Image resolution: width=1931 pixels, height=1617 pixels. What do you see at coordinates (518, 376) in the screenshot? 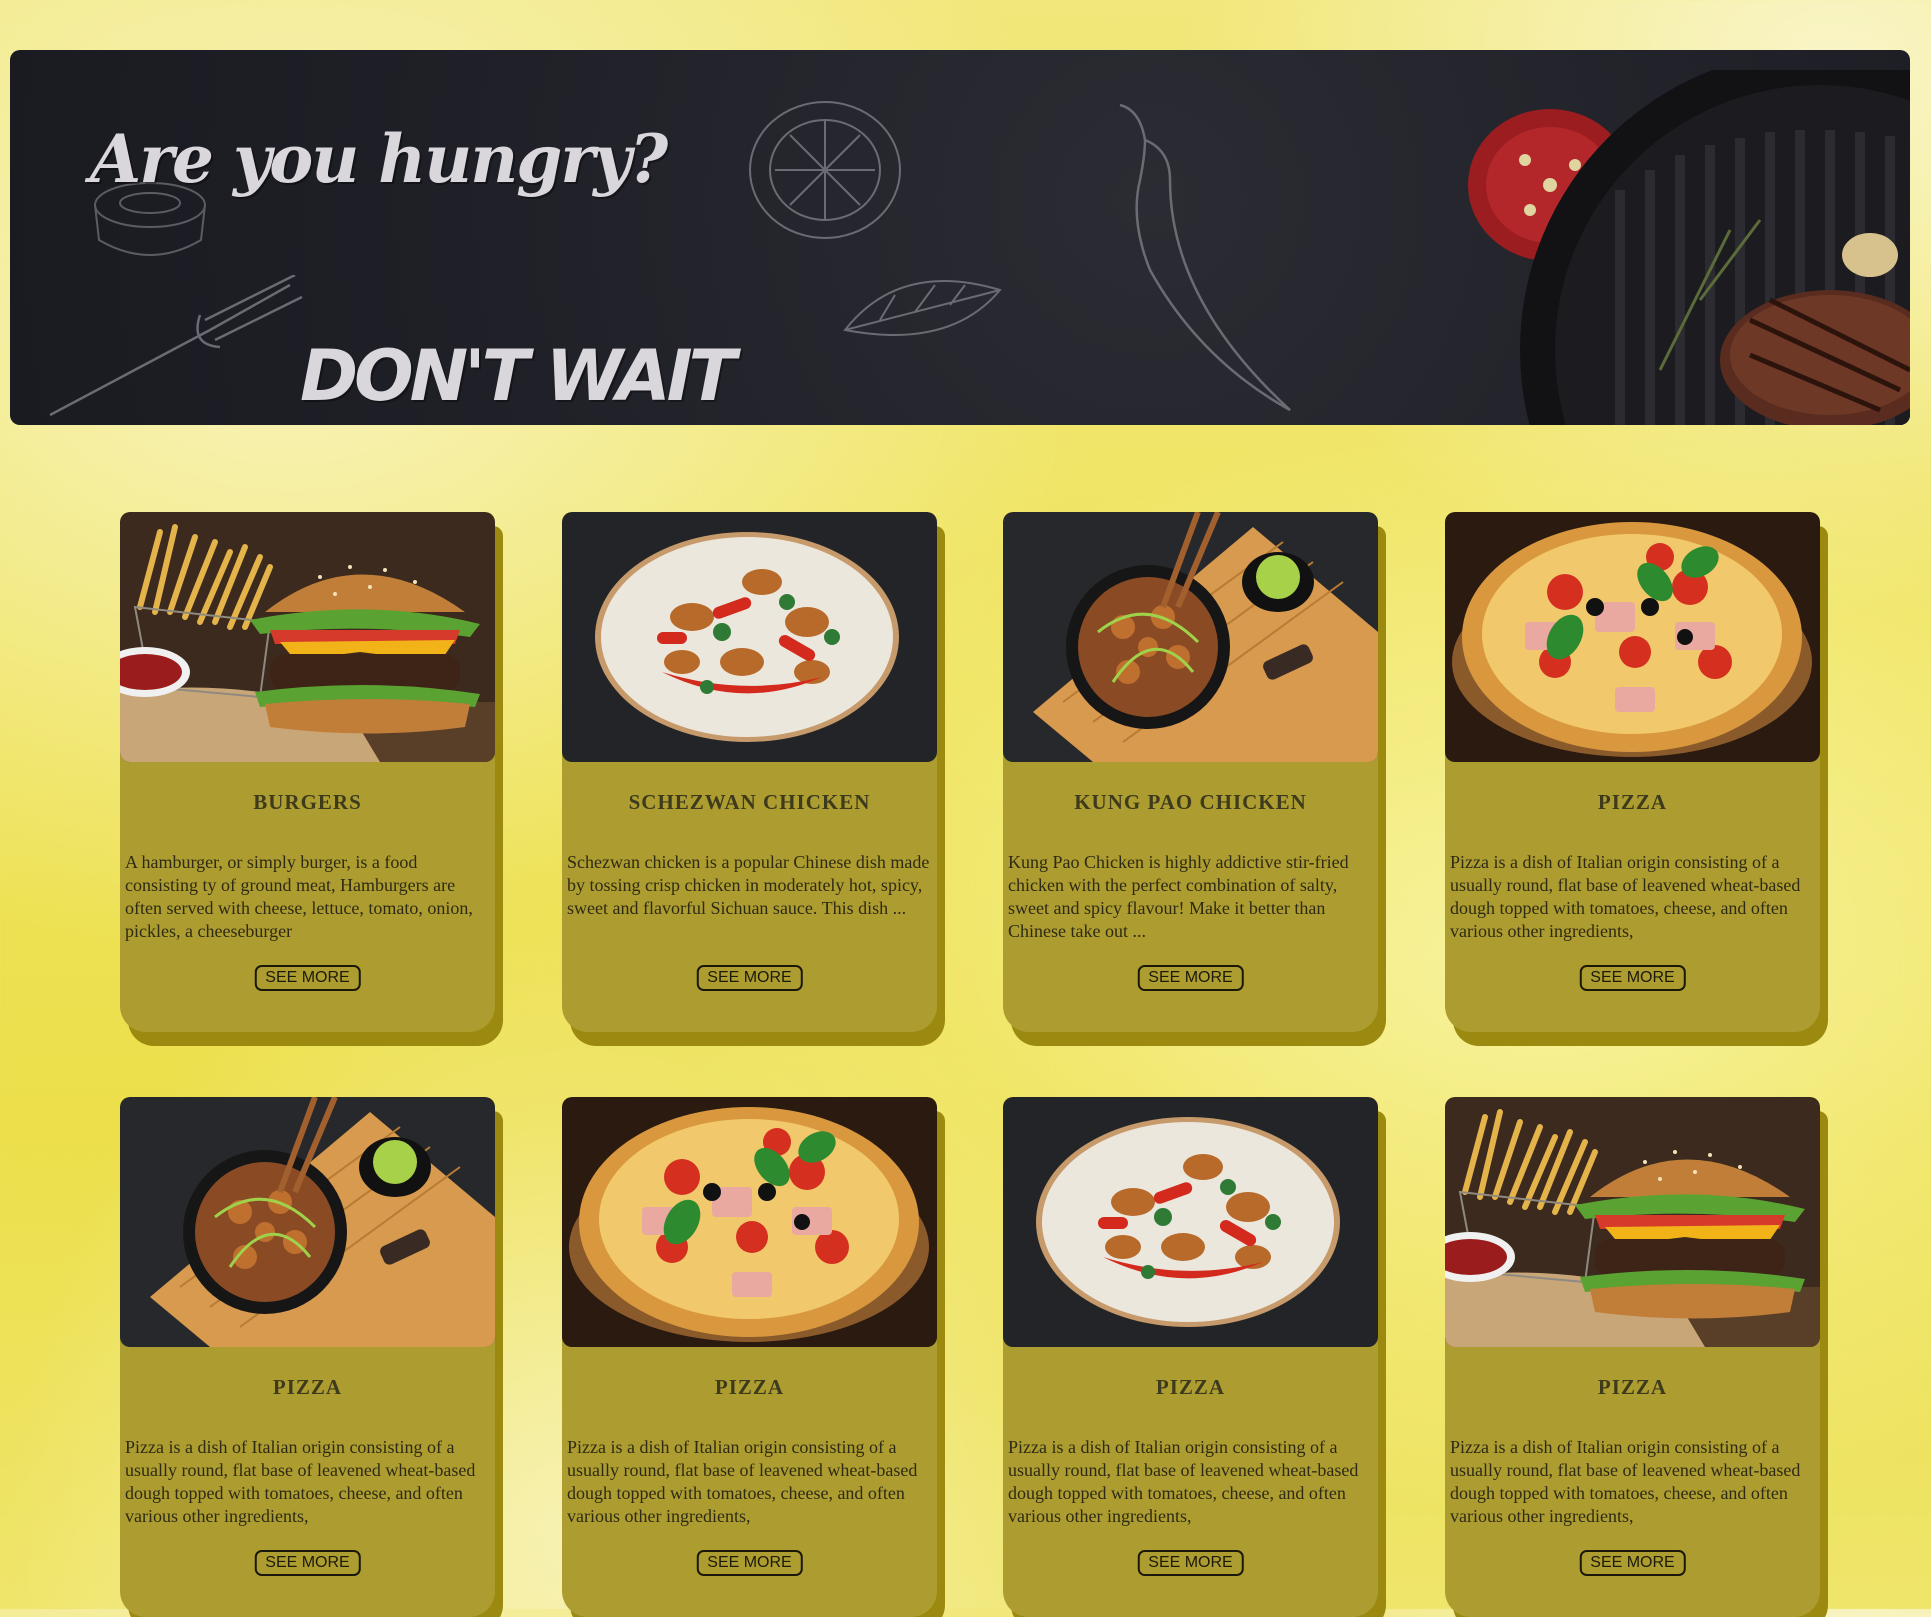
I see `banner-tagline: DON'T WAIT` at bounding box center [518, 376].